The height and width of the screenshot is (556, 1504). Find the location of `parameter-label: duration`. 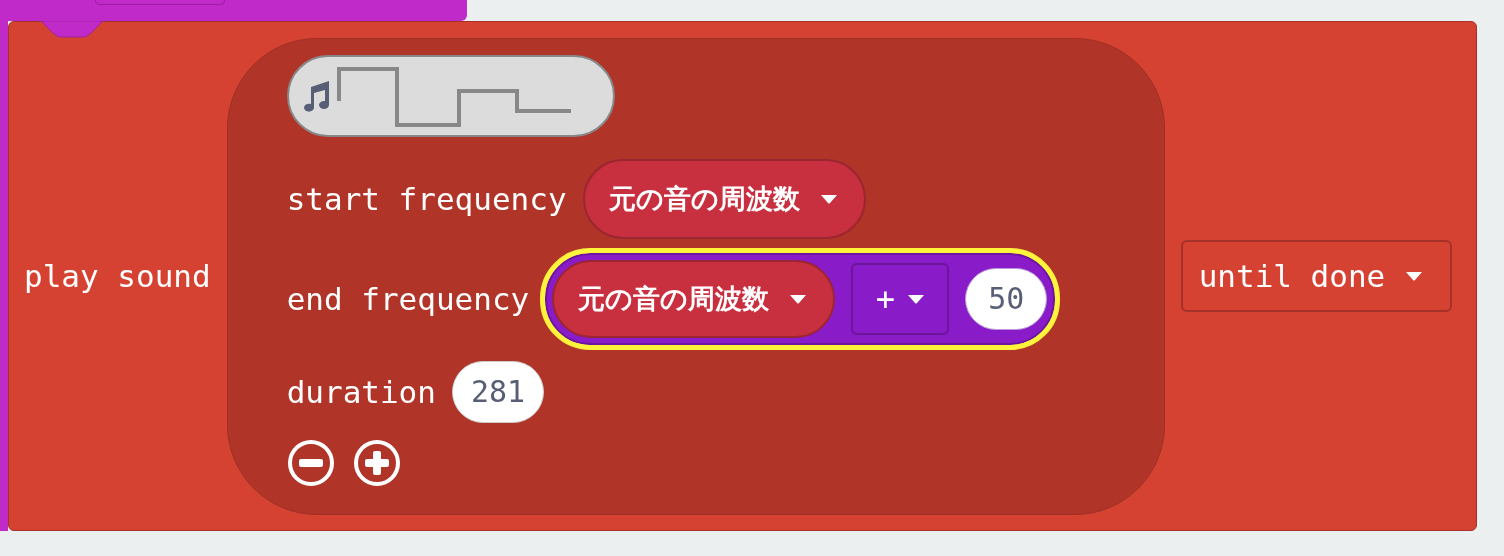

parameter-label: duration is located at coordinates (361, 391).